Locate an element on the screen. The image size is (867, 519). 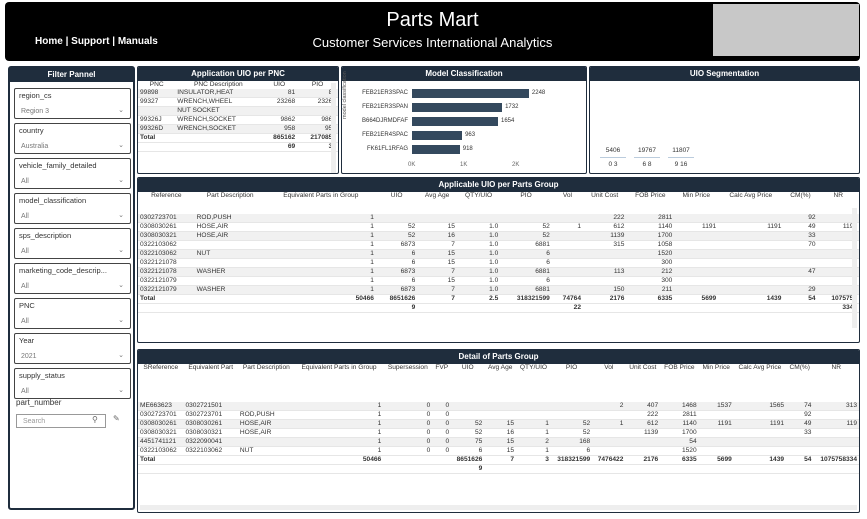
column-header: Reference is located at coordinates (166, 203).